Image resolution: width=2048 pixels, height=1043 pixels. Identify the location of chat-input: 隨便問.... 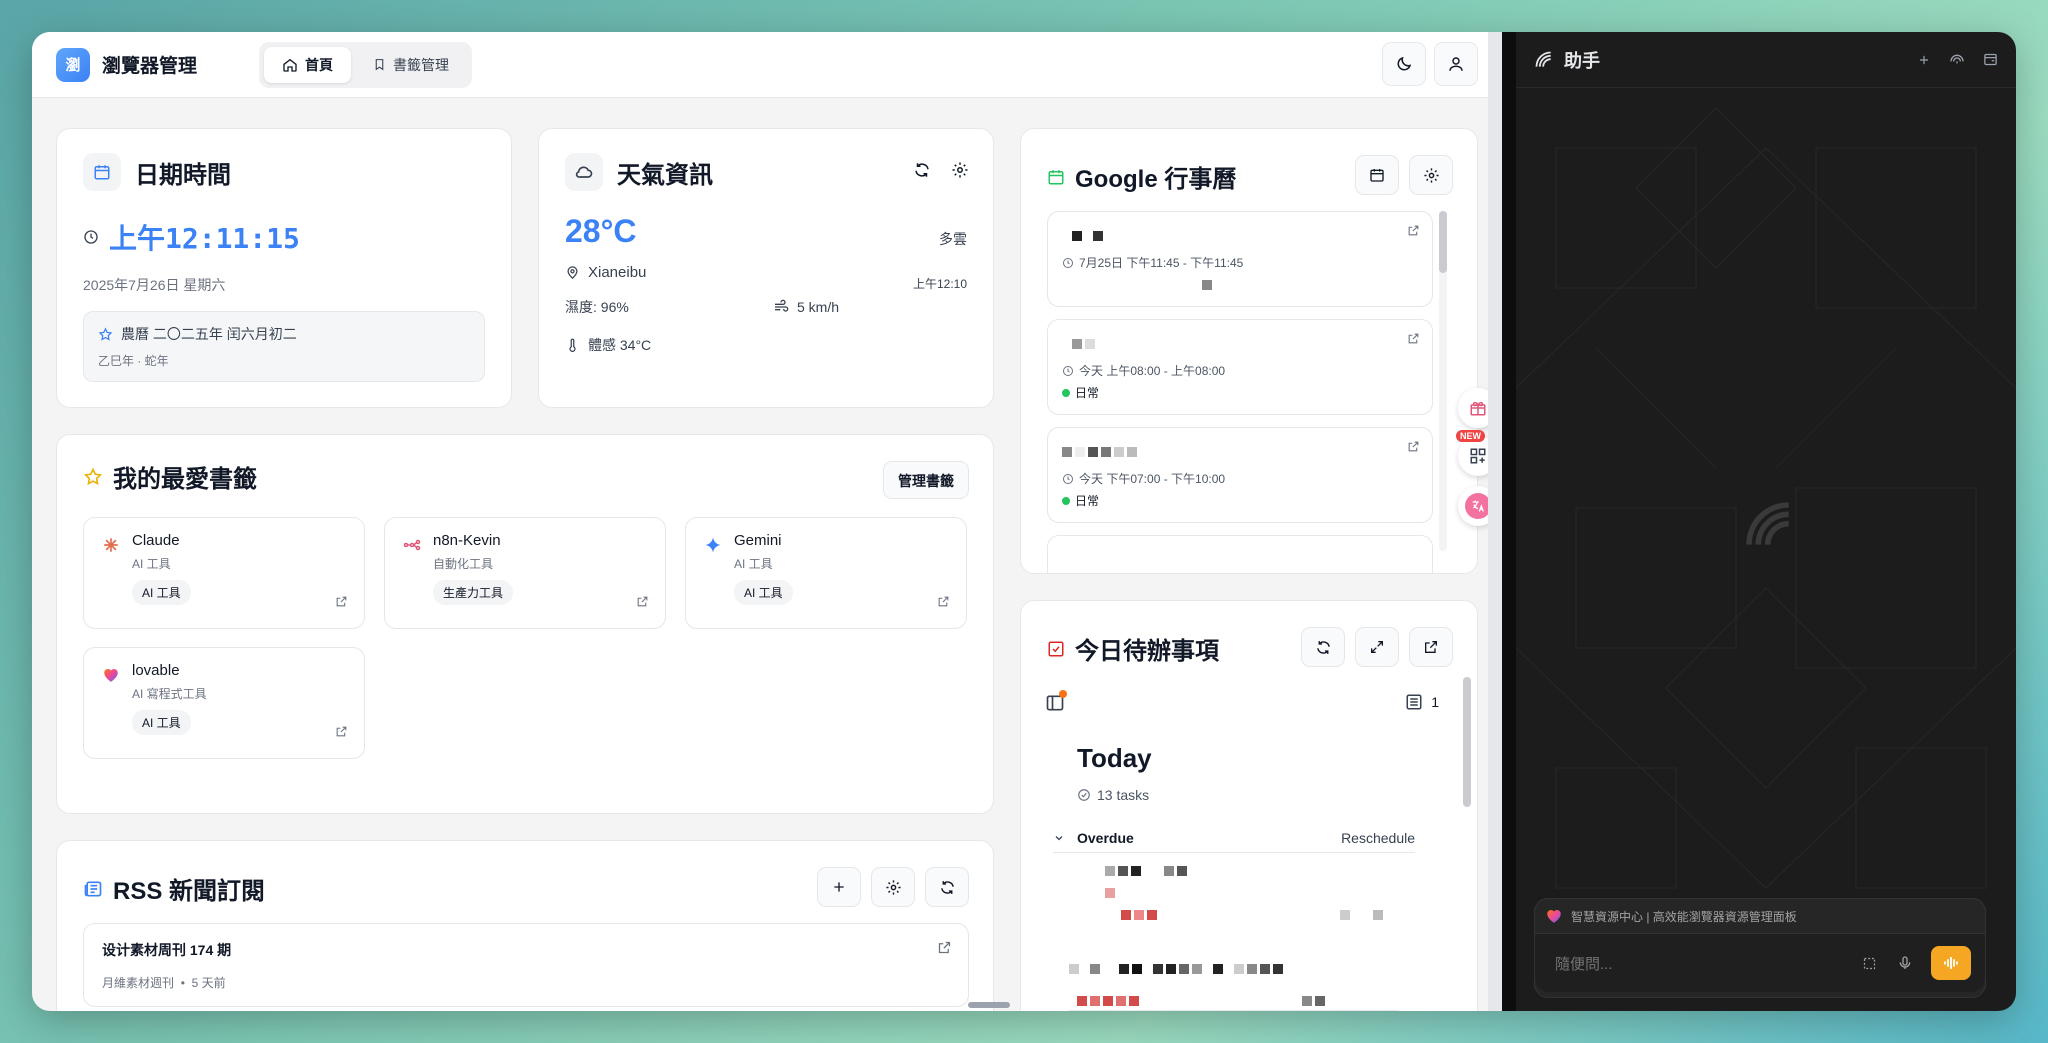
(1708, 963).